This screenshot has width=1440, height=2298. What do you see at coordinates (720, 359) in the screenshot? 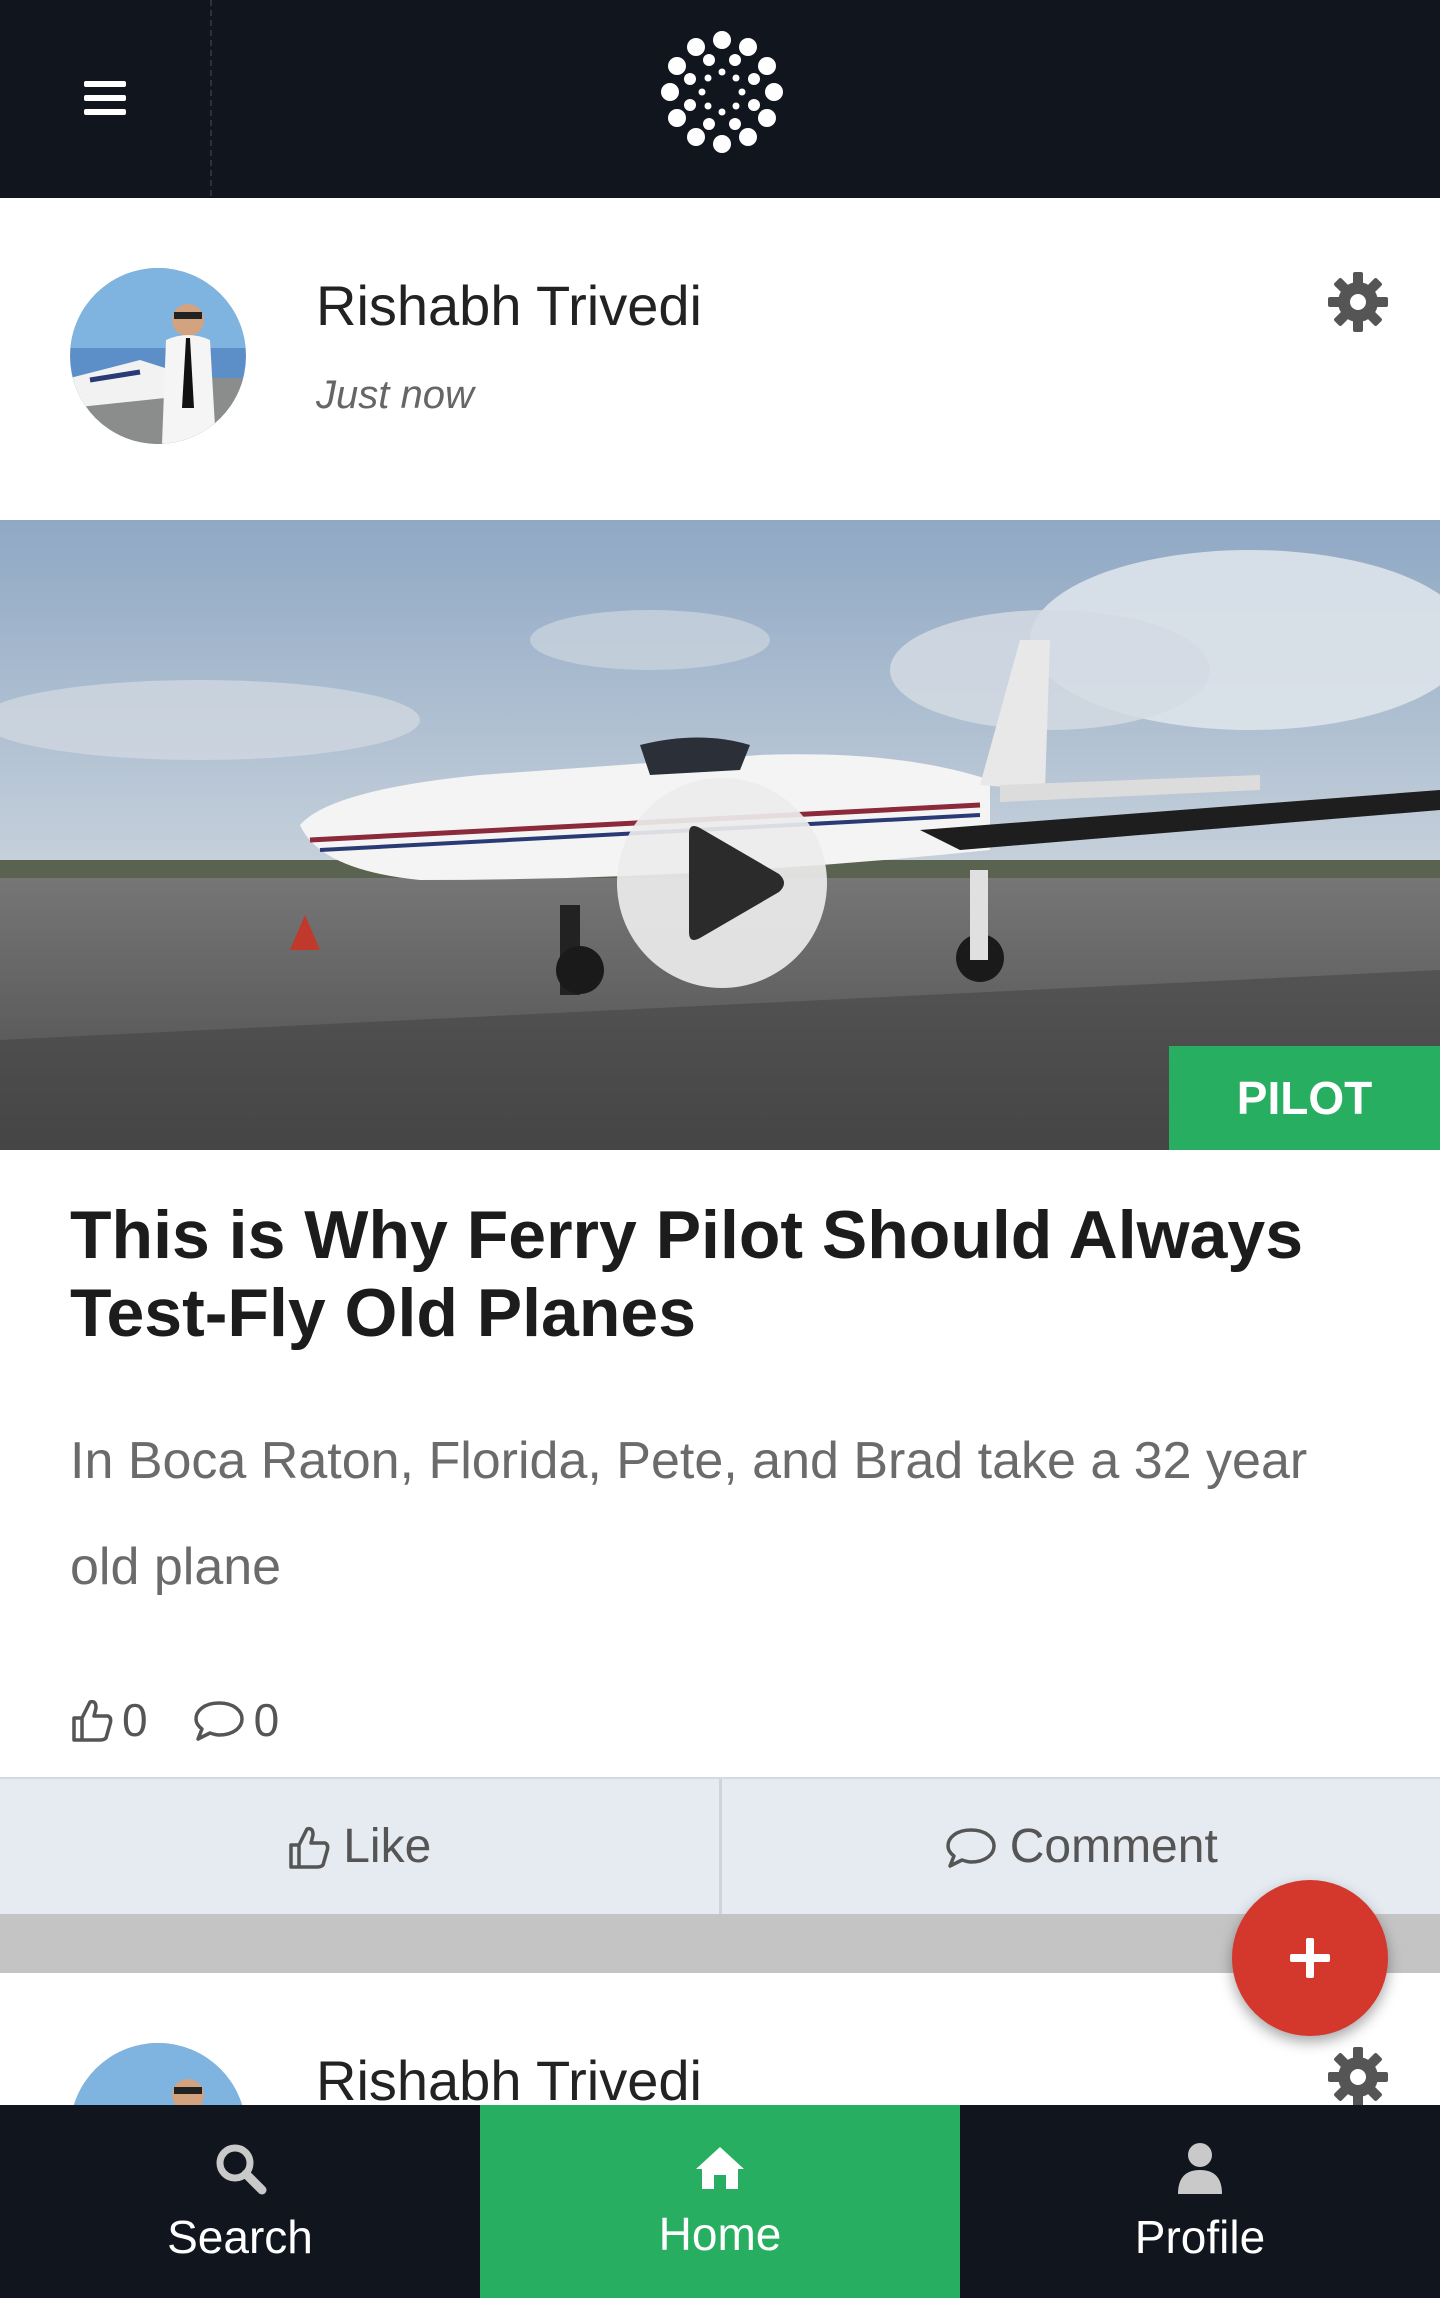
I see `post-header: Rishabh Trivedi Just now` at bounding box center [720, 359].